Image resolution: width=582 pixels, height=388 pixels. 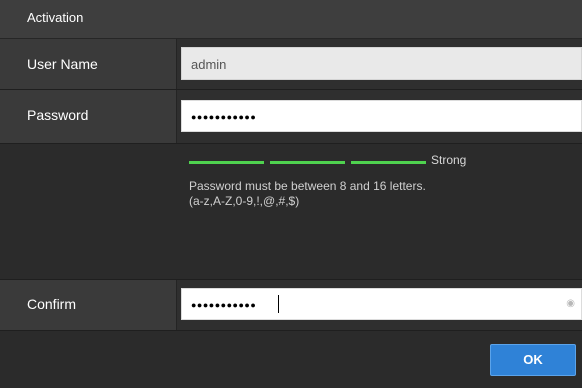 I want to click on divider, so click(x=291, y=143).